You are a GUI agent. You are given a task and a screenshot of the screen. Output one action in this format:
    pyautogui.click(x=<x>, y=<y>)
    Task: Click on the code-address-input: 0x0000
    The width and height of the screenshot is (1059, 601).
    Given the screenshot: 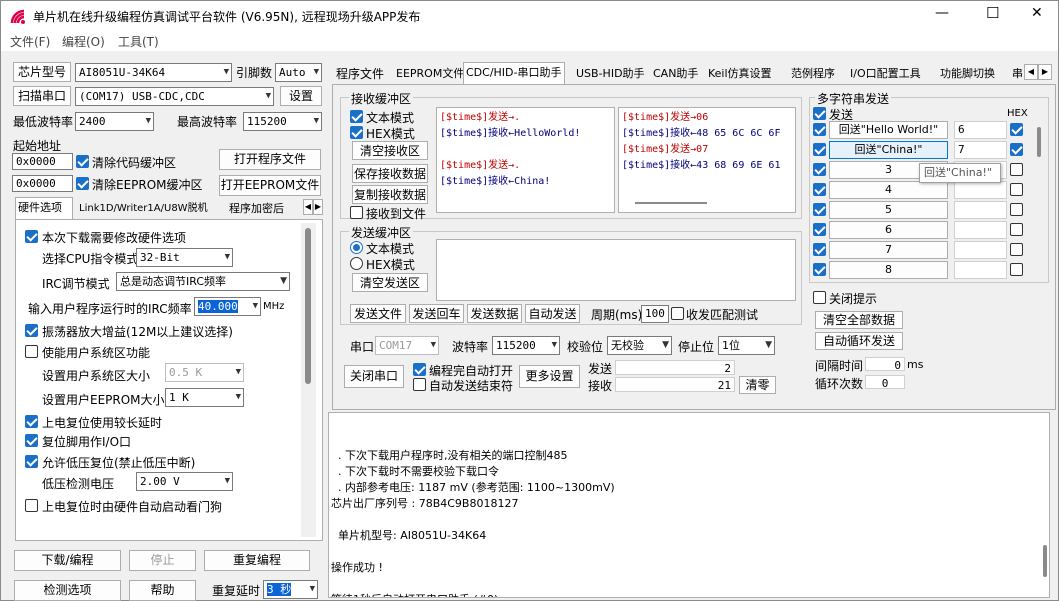 What is the action you would take?
    pyautogui.click(x=42, y=161)
    